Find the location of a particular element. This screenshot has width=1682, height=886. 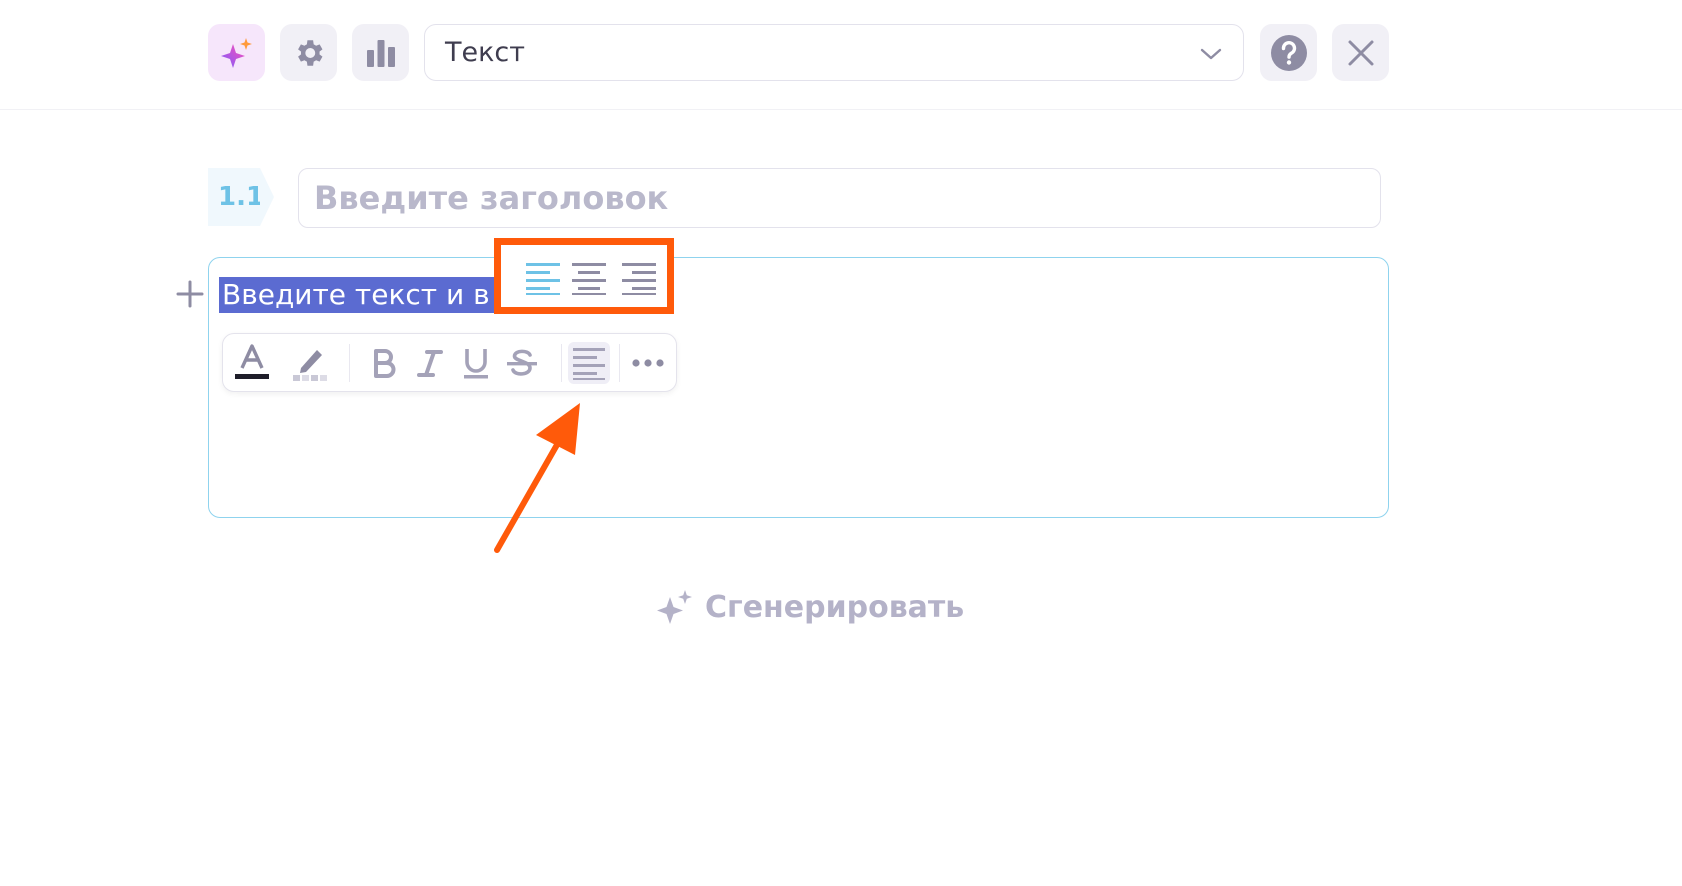

stats-button is located at coordinates (380, 52).